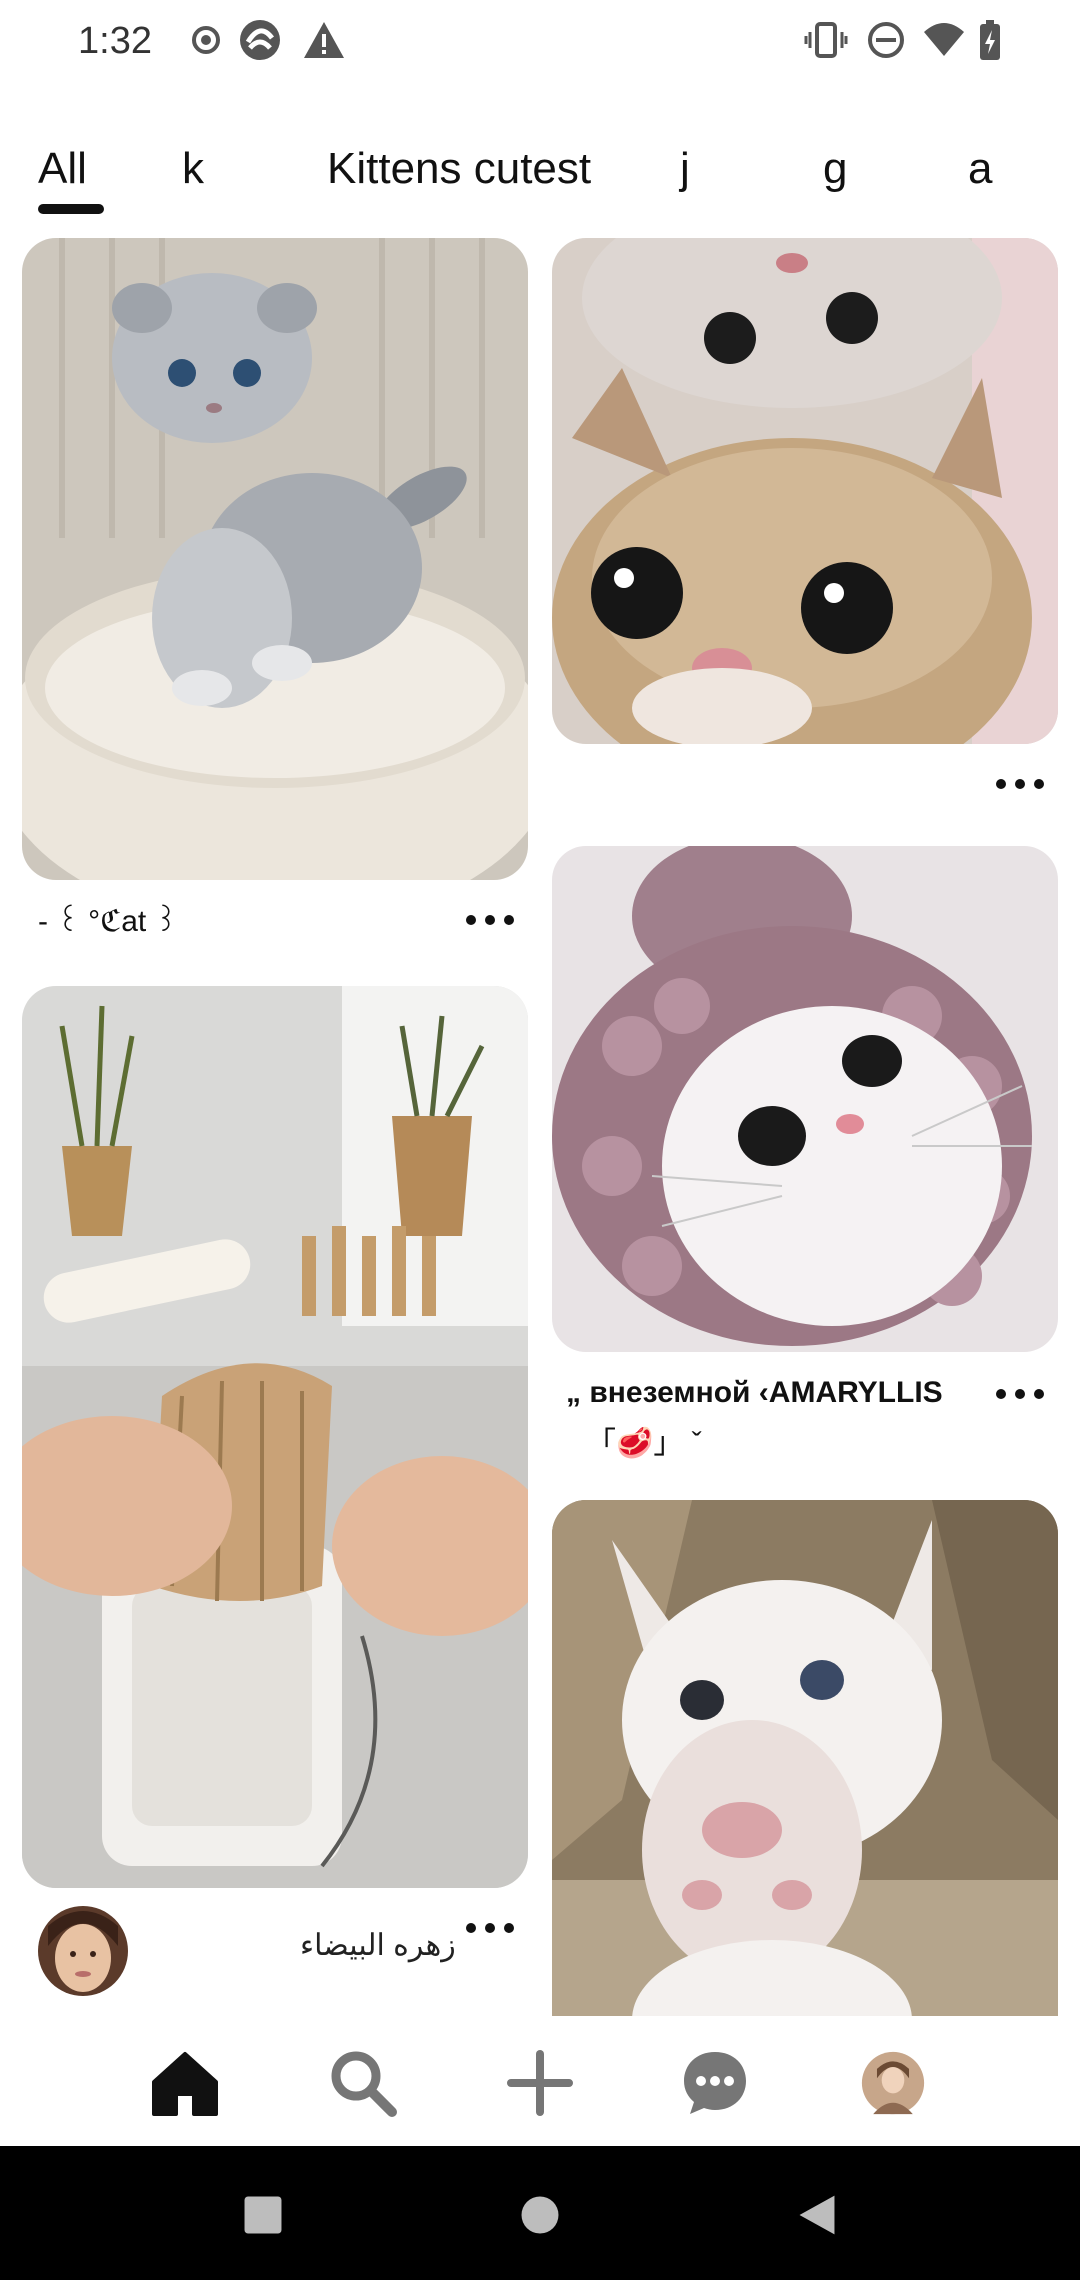  I want to click on tab-k: k, so click(193, 169).